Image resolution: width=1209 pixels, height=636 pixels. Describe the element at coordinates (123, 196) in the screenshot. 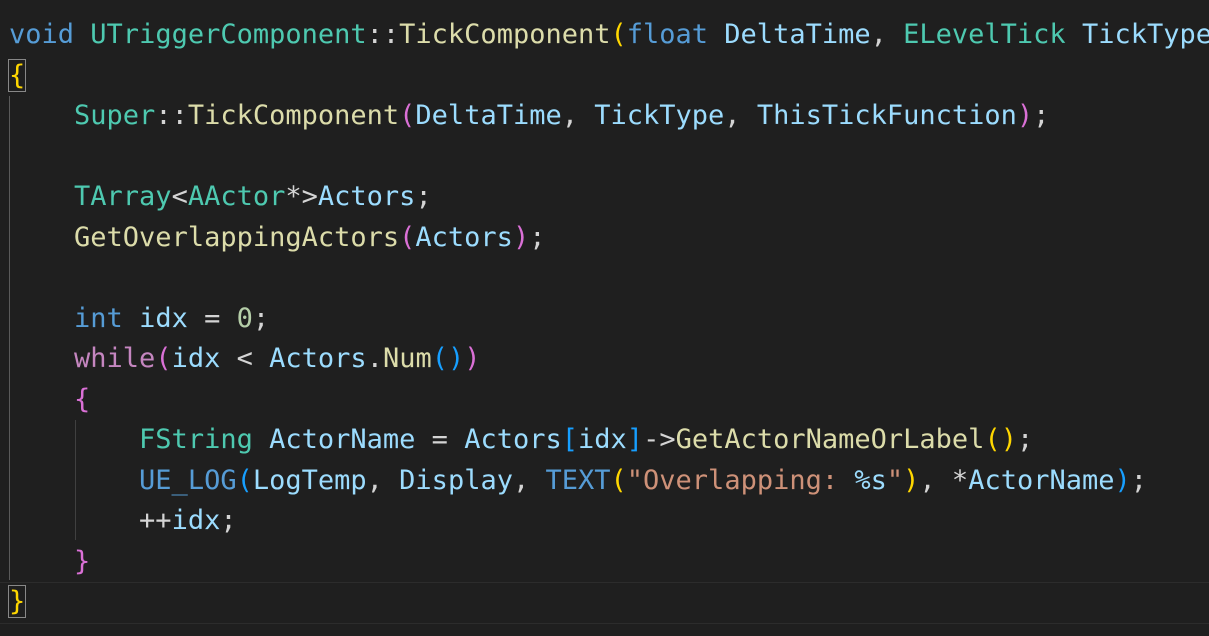

I see `type-name: TArray` at that location.